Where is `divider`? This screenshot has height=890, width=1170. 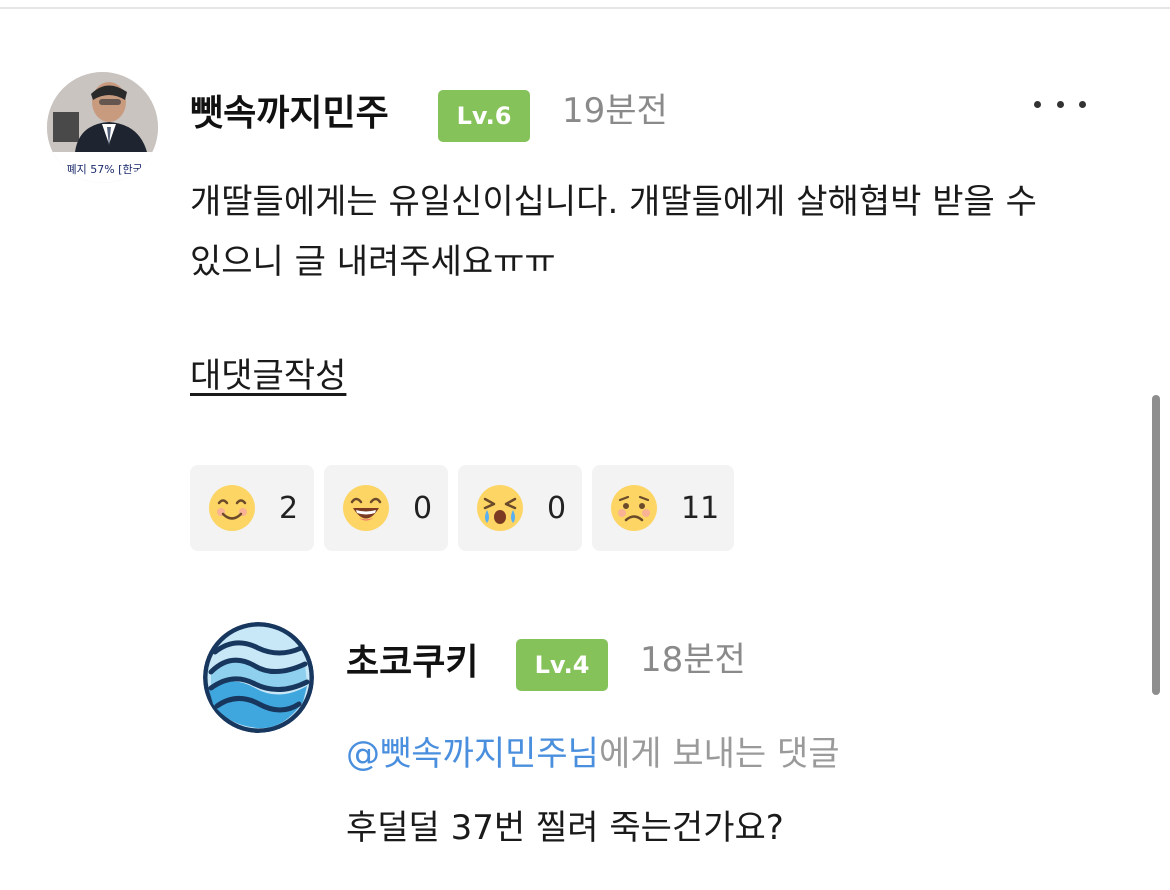
divider is located at coordinates (585, 8).